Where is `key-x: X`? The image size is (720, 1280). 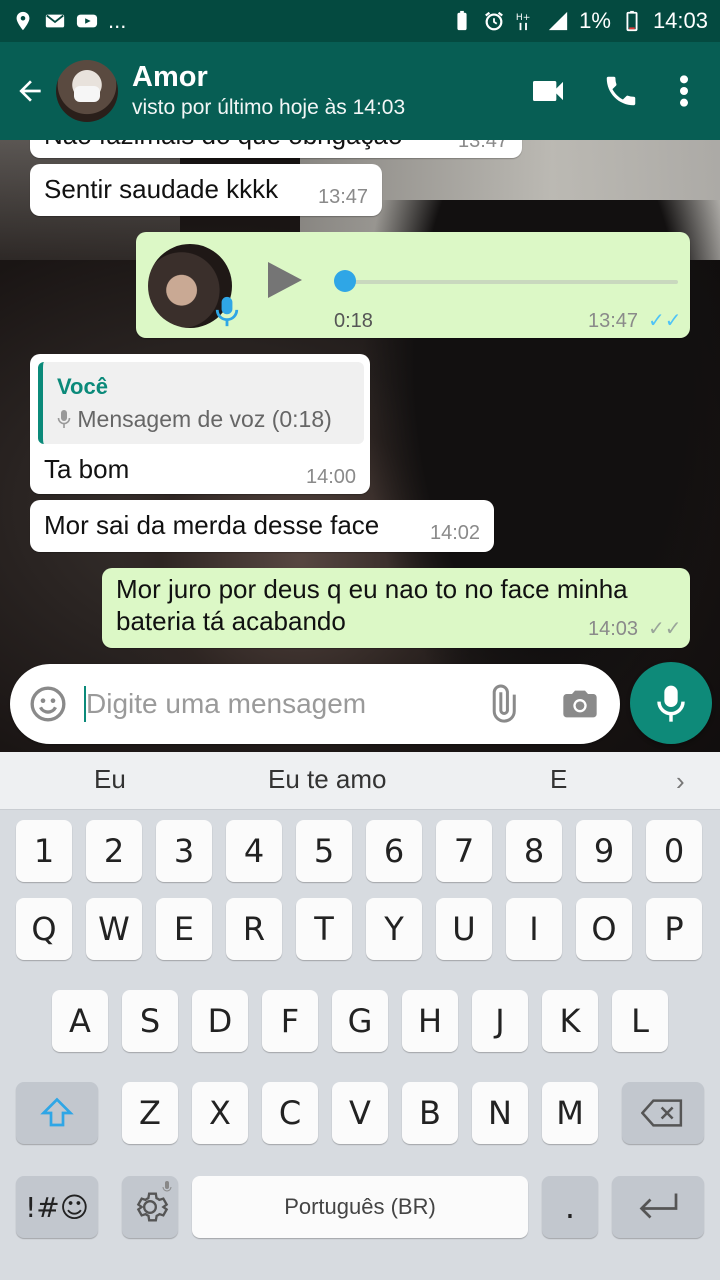
key-x: X is located at coordinates (220, 1113).